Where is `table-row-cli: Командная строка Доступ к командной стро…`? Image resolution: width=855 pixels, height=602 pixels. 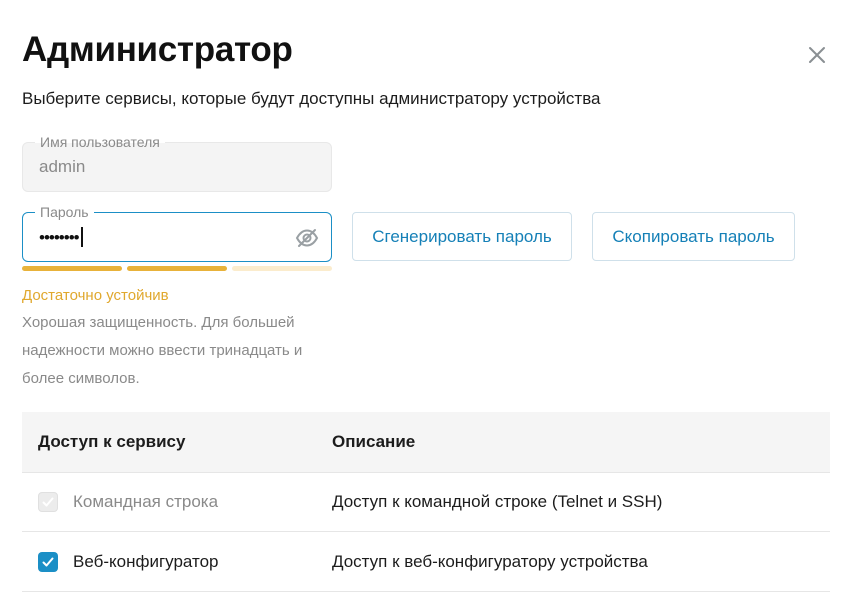
table-row-cli: Командная строка Доступ к командной стро… is located at coordinates (426, 502).